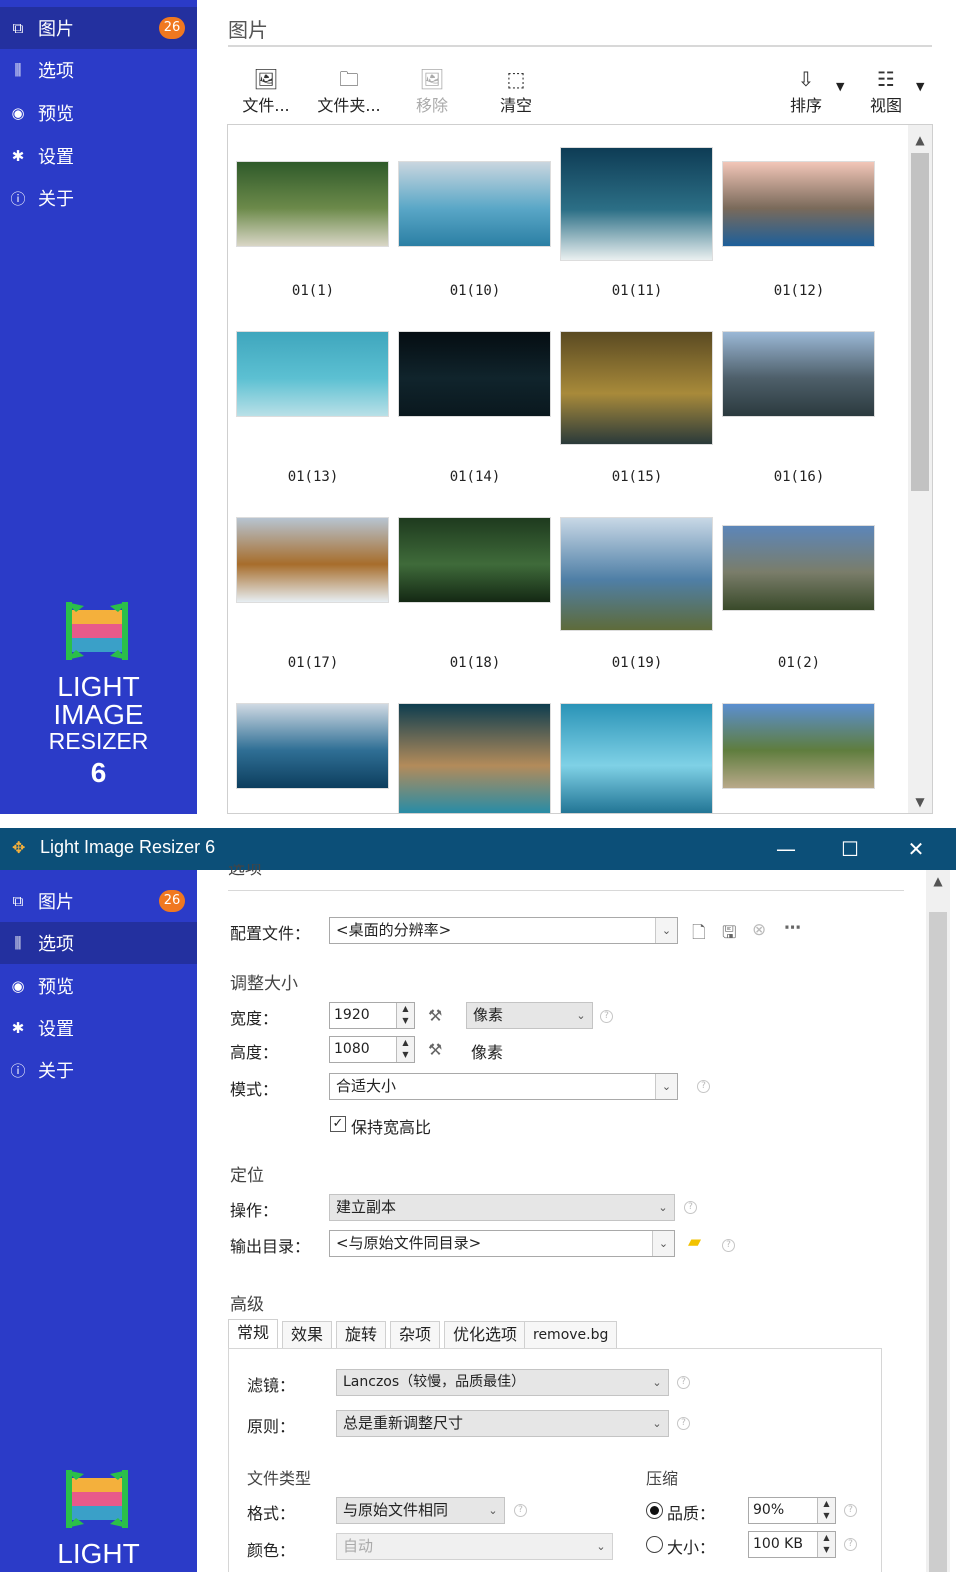  I want to click on profile-select: <桌面的分辨率> ⌄, so click(503, 930).